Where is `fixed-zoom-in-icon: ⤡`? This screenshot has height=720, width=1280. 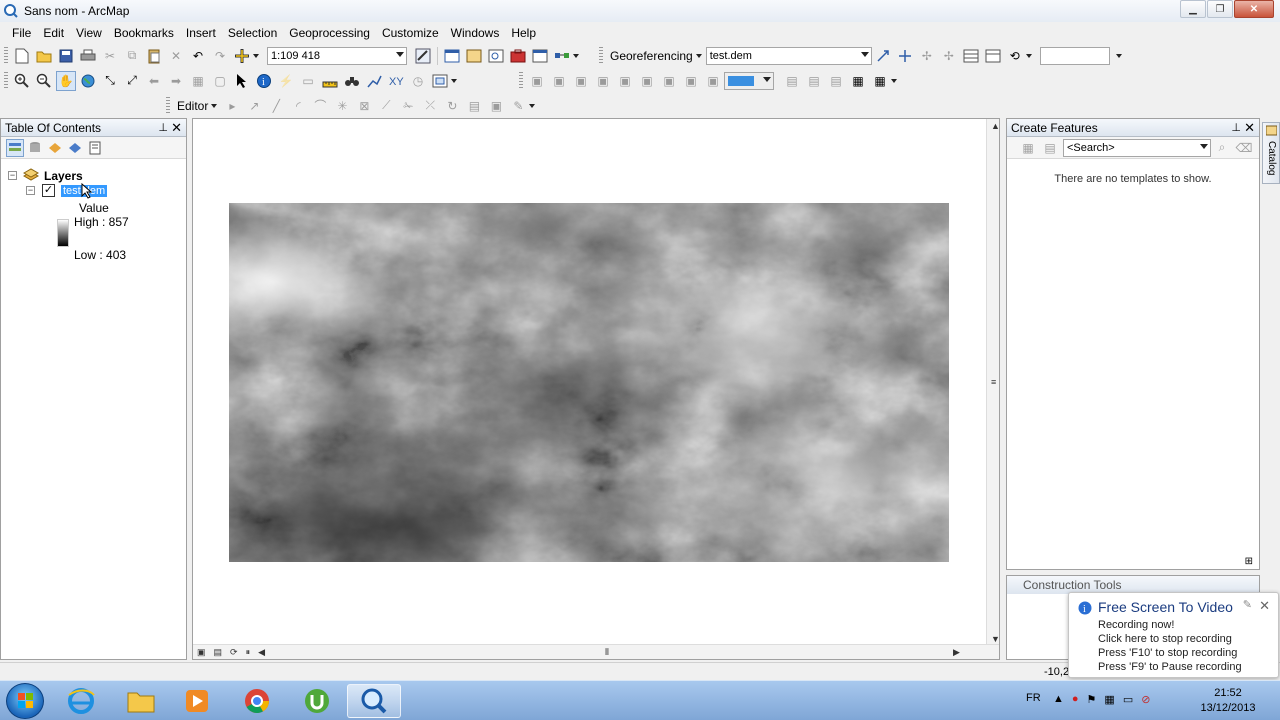
fixed-zoom-in-icon: ⤡ is located at coordinates (110, 81).